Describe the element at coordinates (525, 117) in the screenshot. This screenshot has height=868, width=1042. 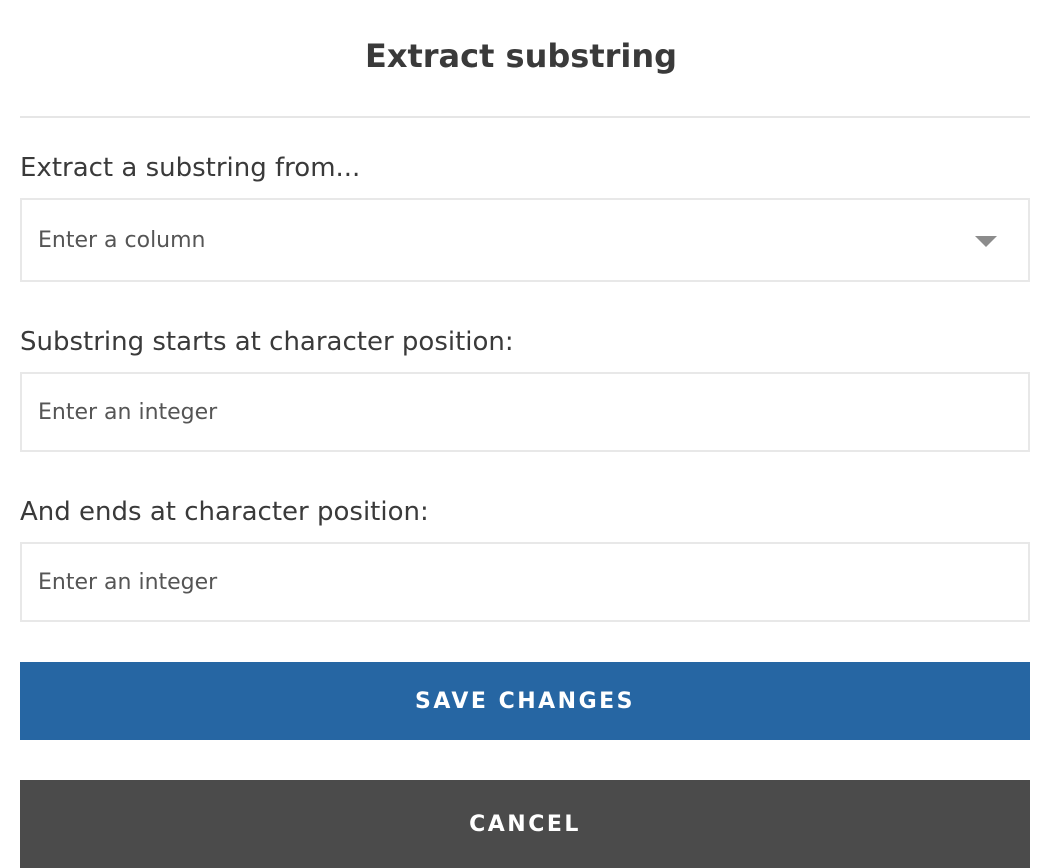
I see `title-divider` at that location.